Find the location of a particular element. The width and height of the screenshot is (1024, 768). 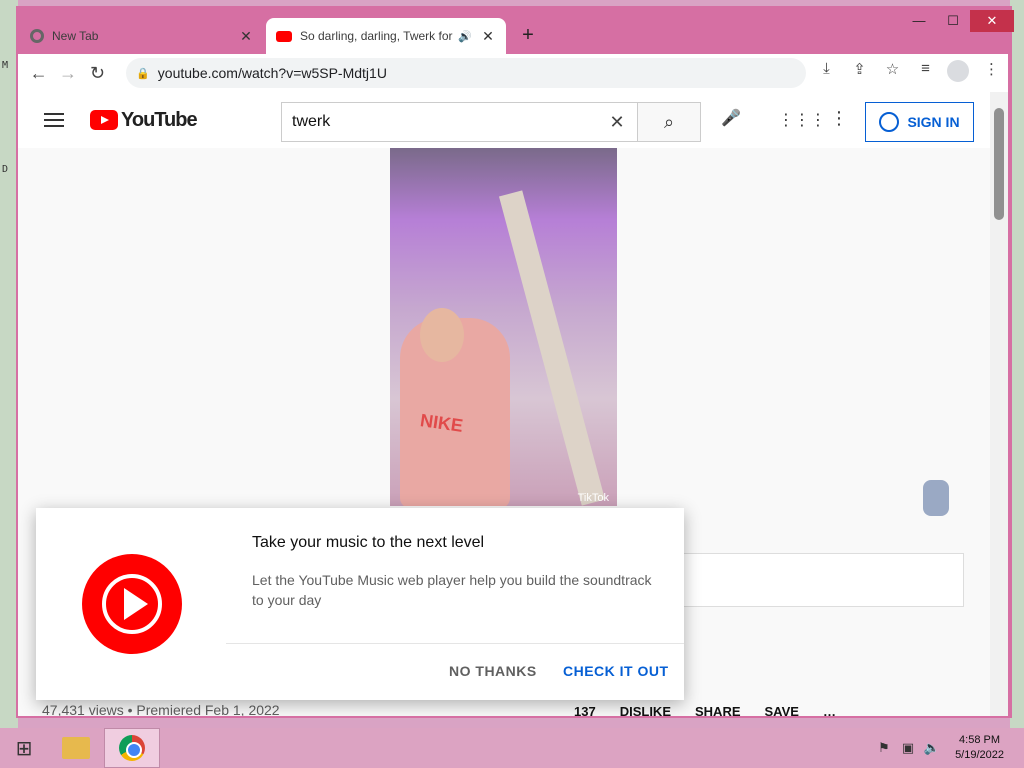

more-options-icon: ⋮ is located at coordinates (839, 118).